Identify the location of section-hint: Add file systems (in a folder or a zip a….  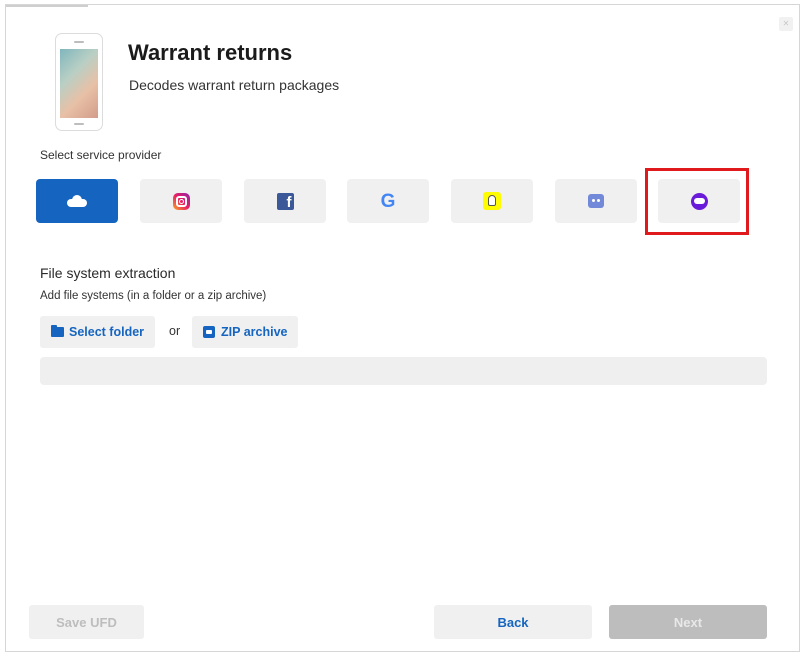
(153, 296).